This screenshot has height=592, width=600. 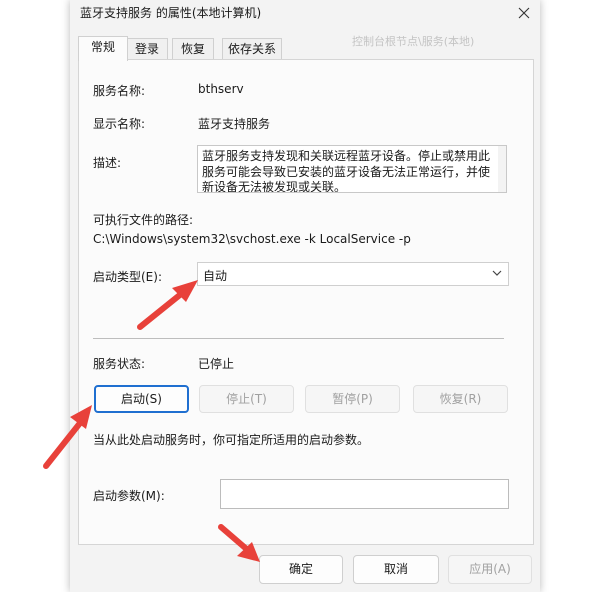 I want to click on tab-general: 常规, so click(x=103, y=48).